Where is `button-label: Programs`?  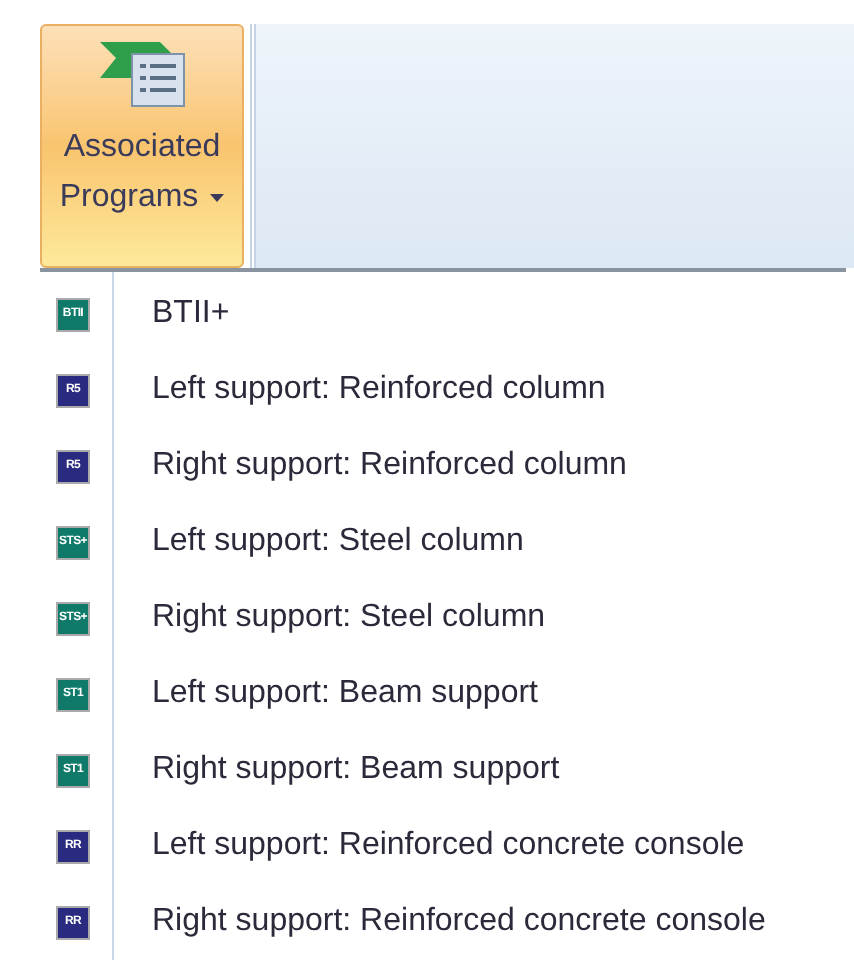
button-label: Programs is located at coordinates (129, 198).